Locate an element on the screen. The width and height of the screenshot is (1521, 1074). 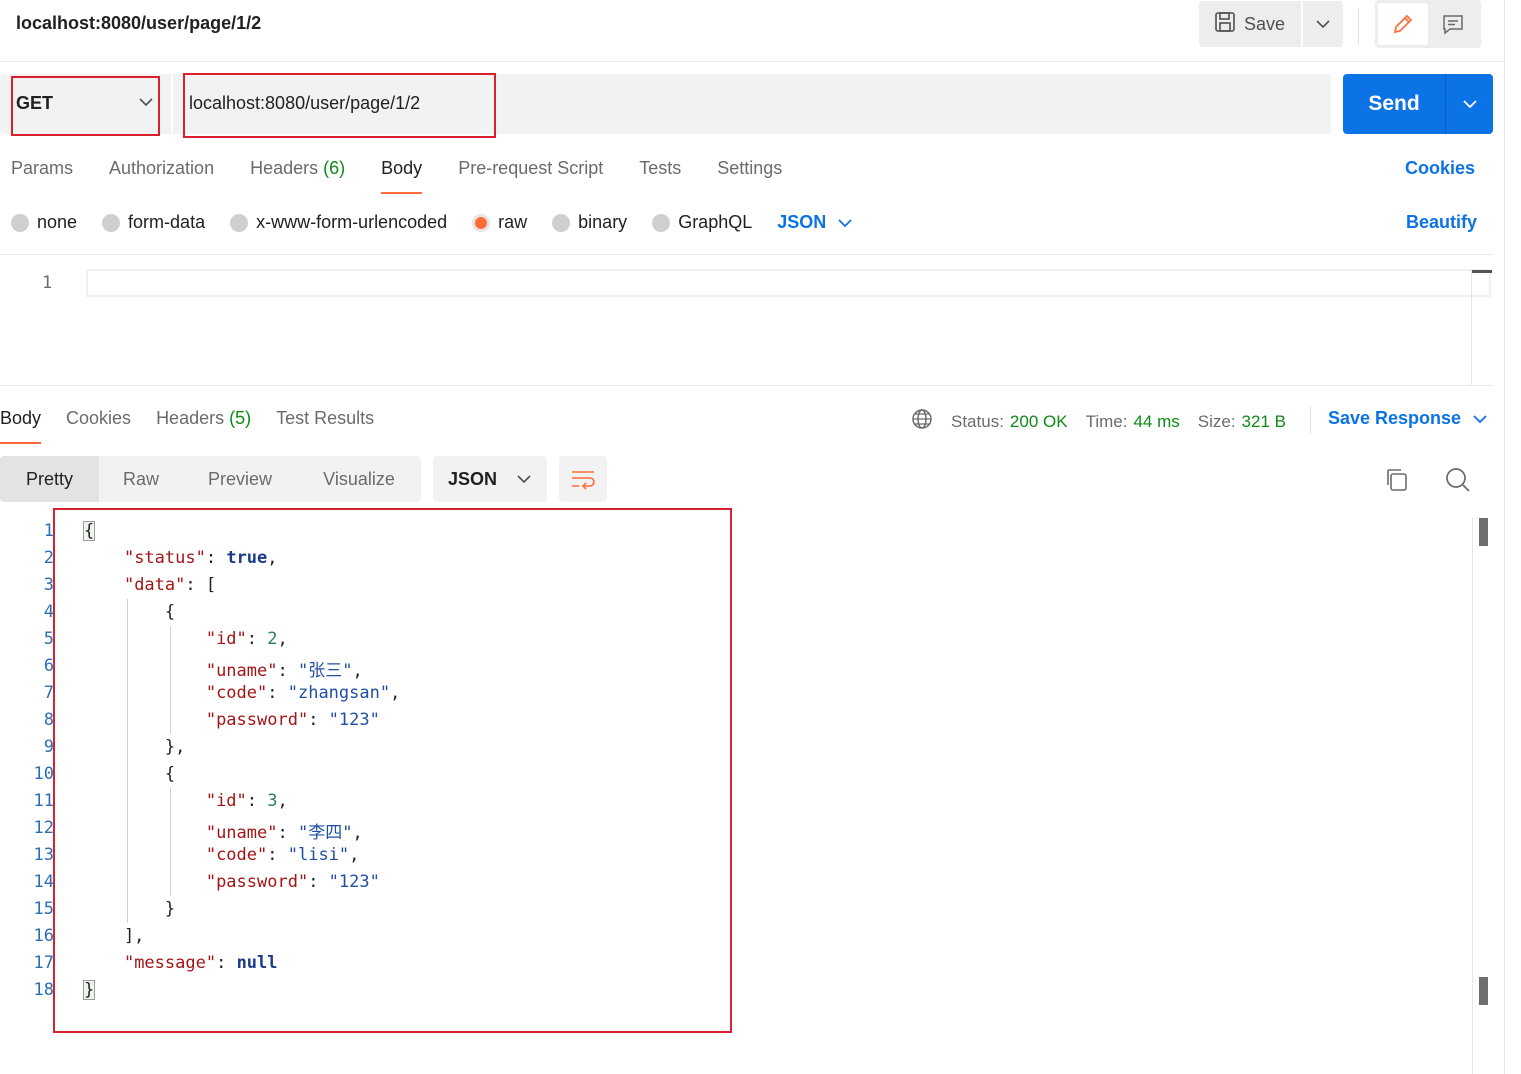
tab-tests: Tests is located at coordinates (660, 176).